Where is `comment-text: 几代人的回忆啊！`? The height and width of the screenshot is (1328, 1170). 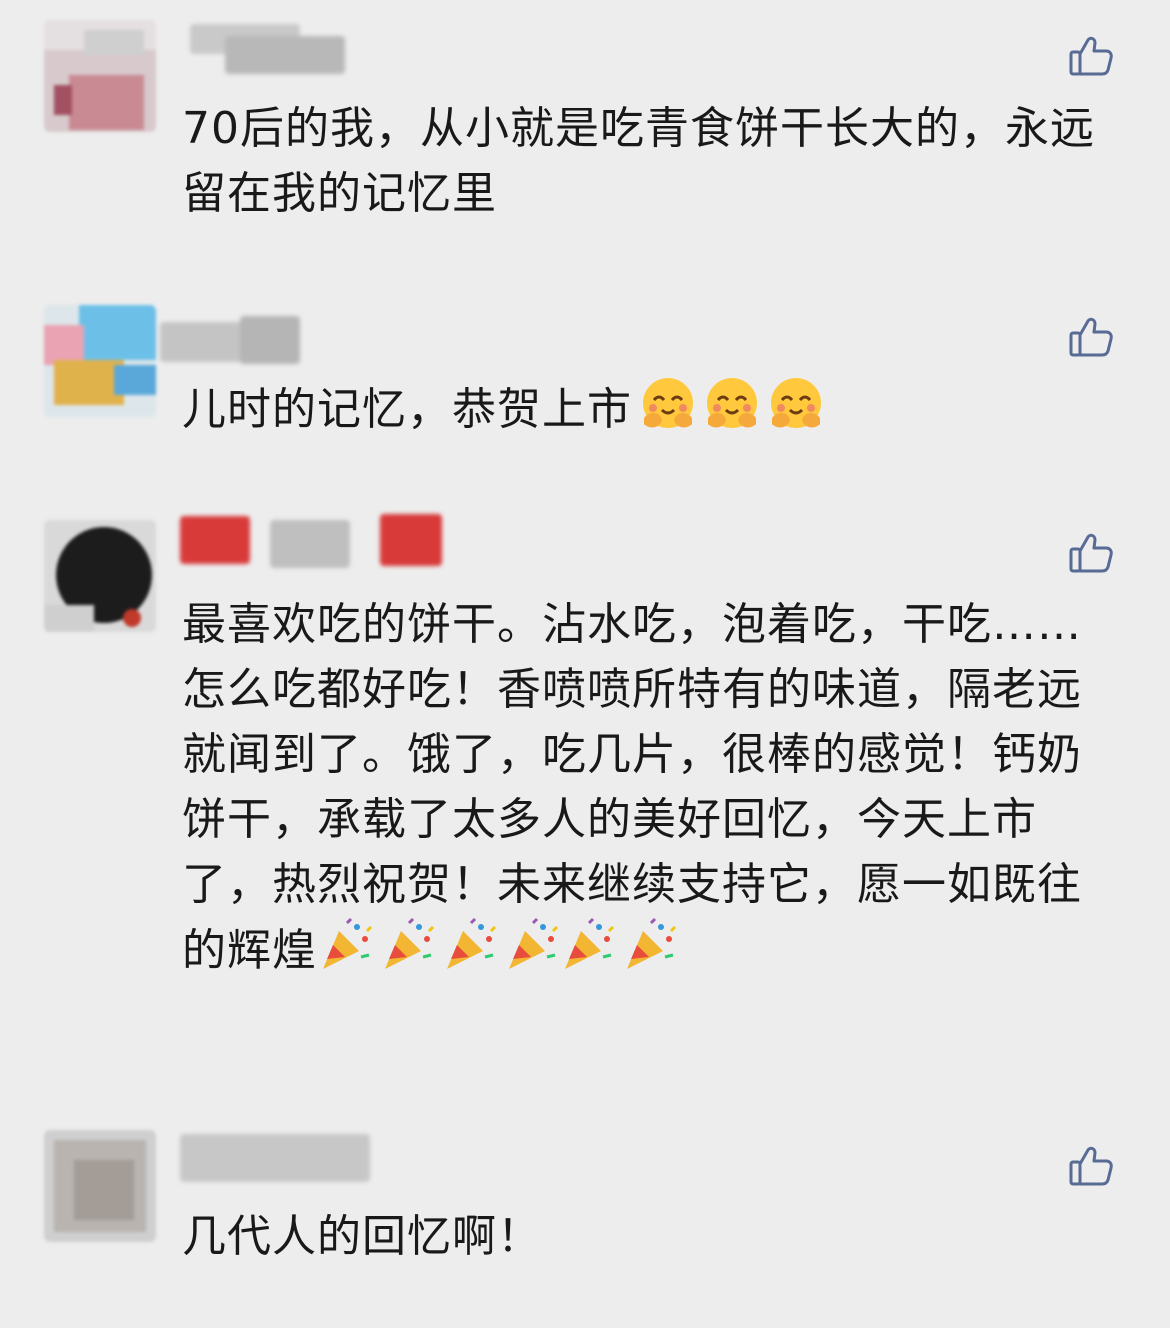
comment-text: 几代人的回忆啊！ is located at coordinates (642, 1236).